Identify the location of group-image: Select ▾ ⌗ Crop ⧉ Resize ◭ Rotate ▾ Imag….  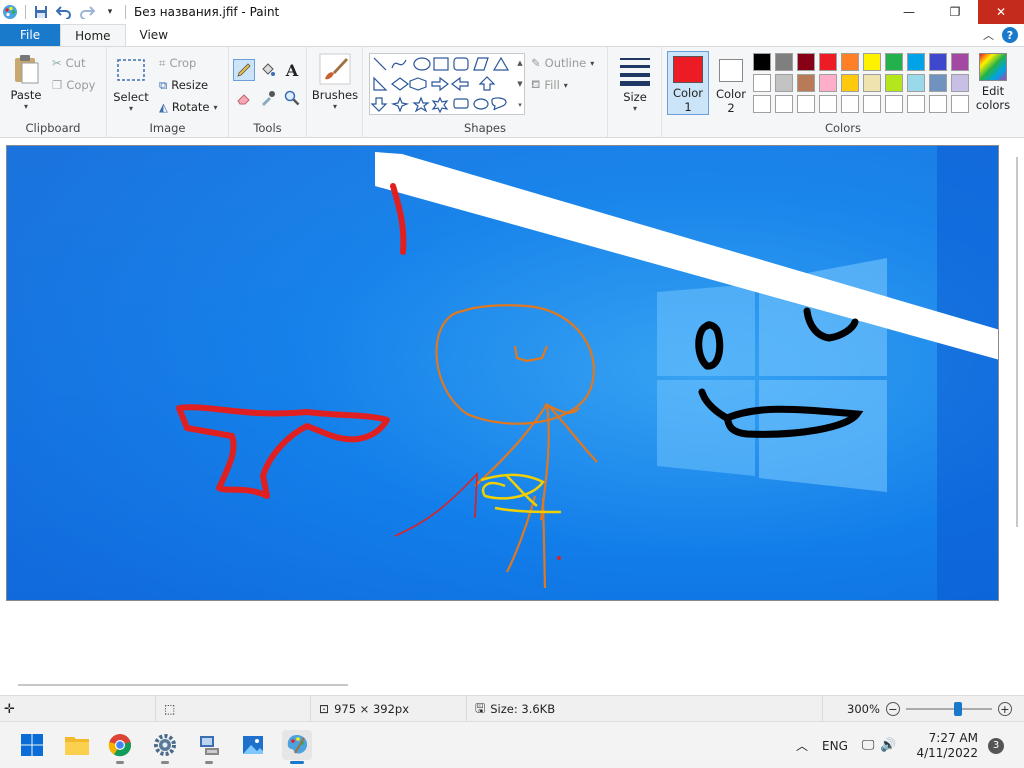
(168, 92).